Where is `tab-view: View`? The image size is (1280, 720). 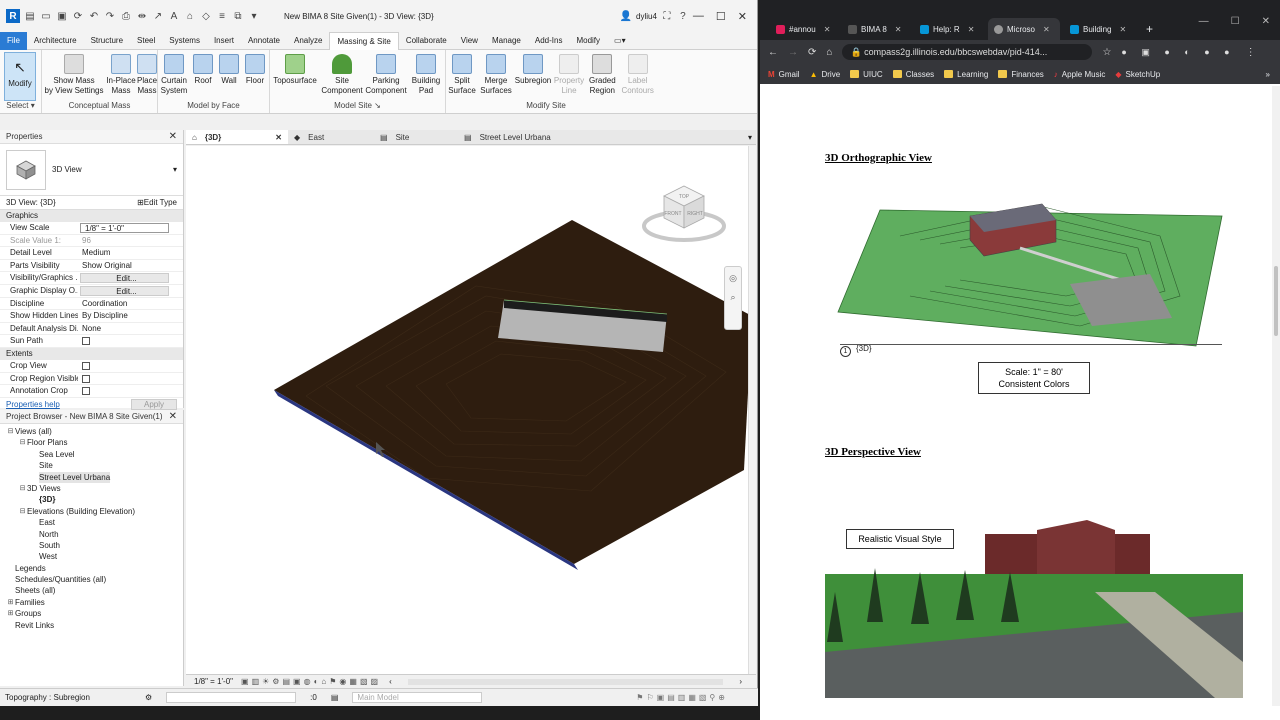 tab-view: View is located at coordinates (469, 41).